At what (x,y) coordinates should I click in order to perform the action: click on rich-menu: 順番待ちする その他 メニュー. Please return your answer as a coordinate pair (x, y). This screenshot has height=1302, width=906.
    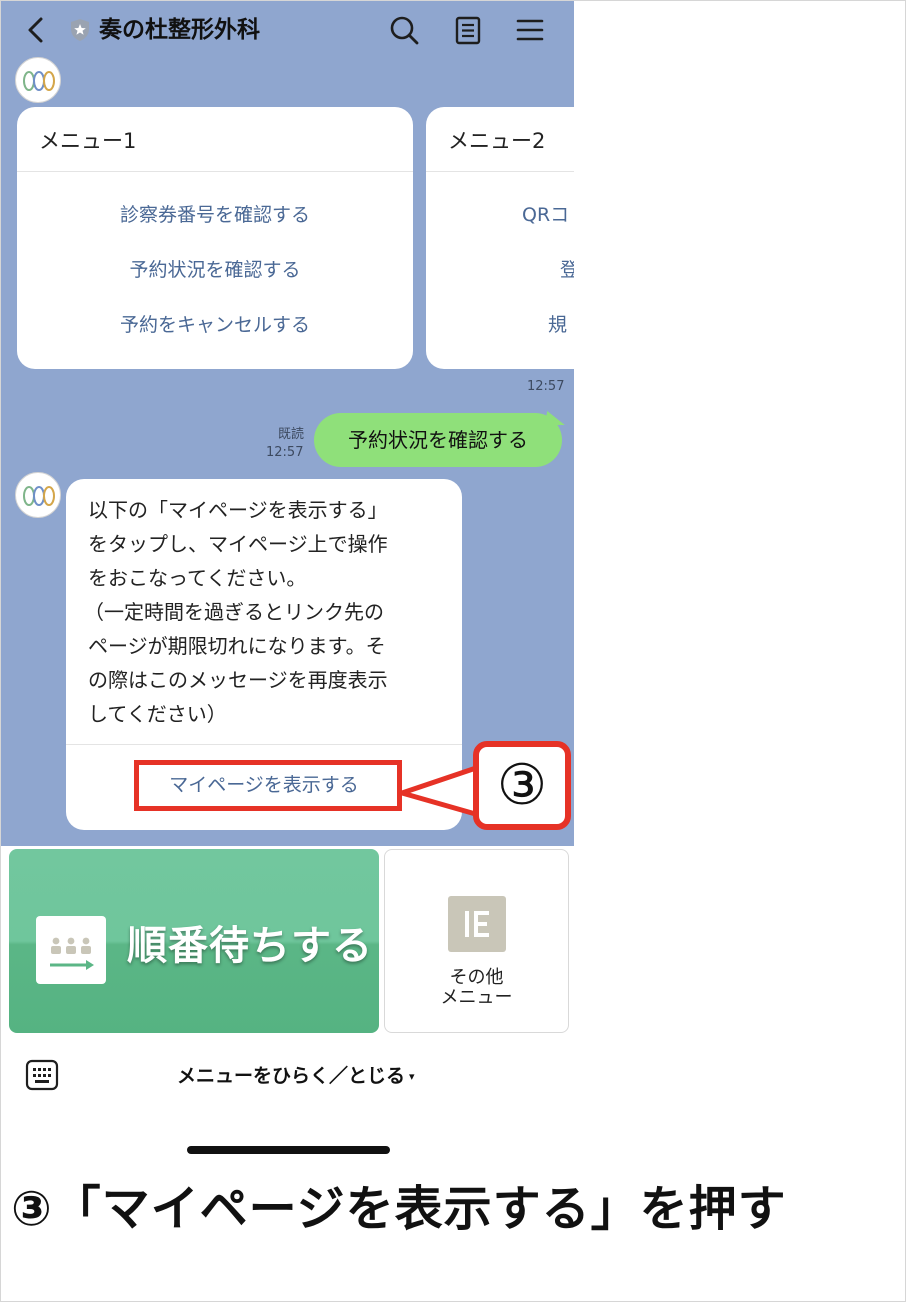
    Looking at the image, I should click on (287, 941).